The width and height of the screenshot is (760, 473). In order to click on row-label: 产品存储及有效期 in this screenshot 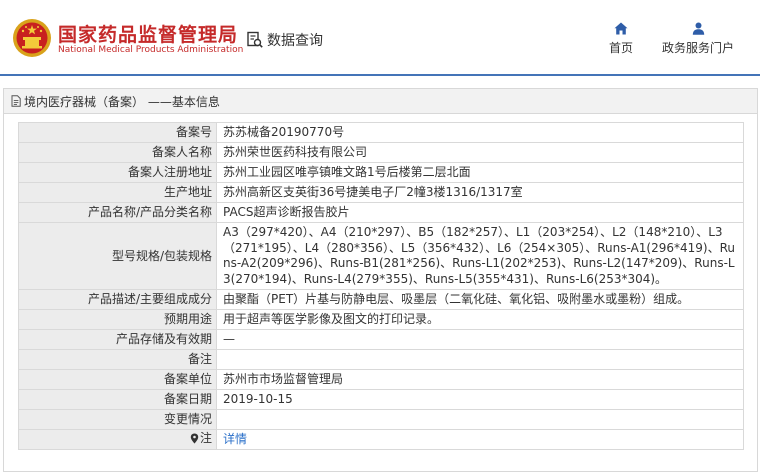, I will do `click(117, 339)`.